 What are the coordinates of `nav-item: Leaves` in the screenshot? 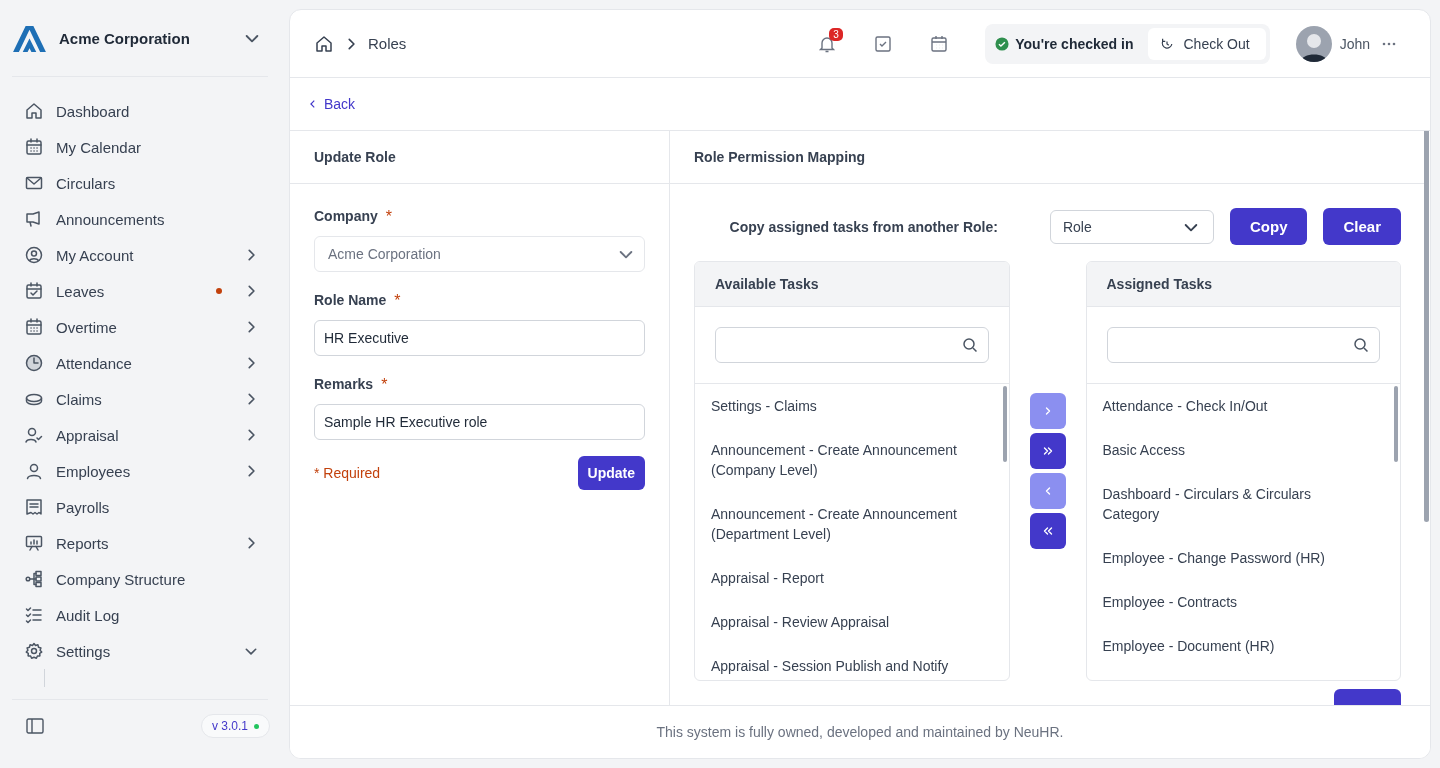 It's located at (140, 291).